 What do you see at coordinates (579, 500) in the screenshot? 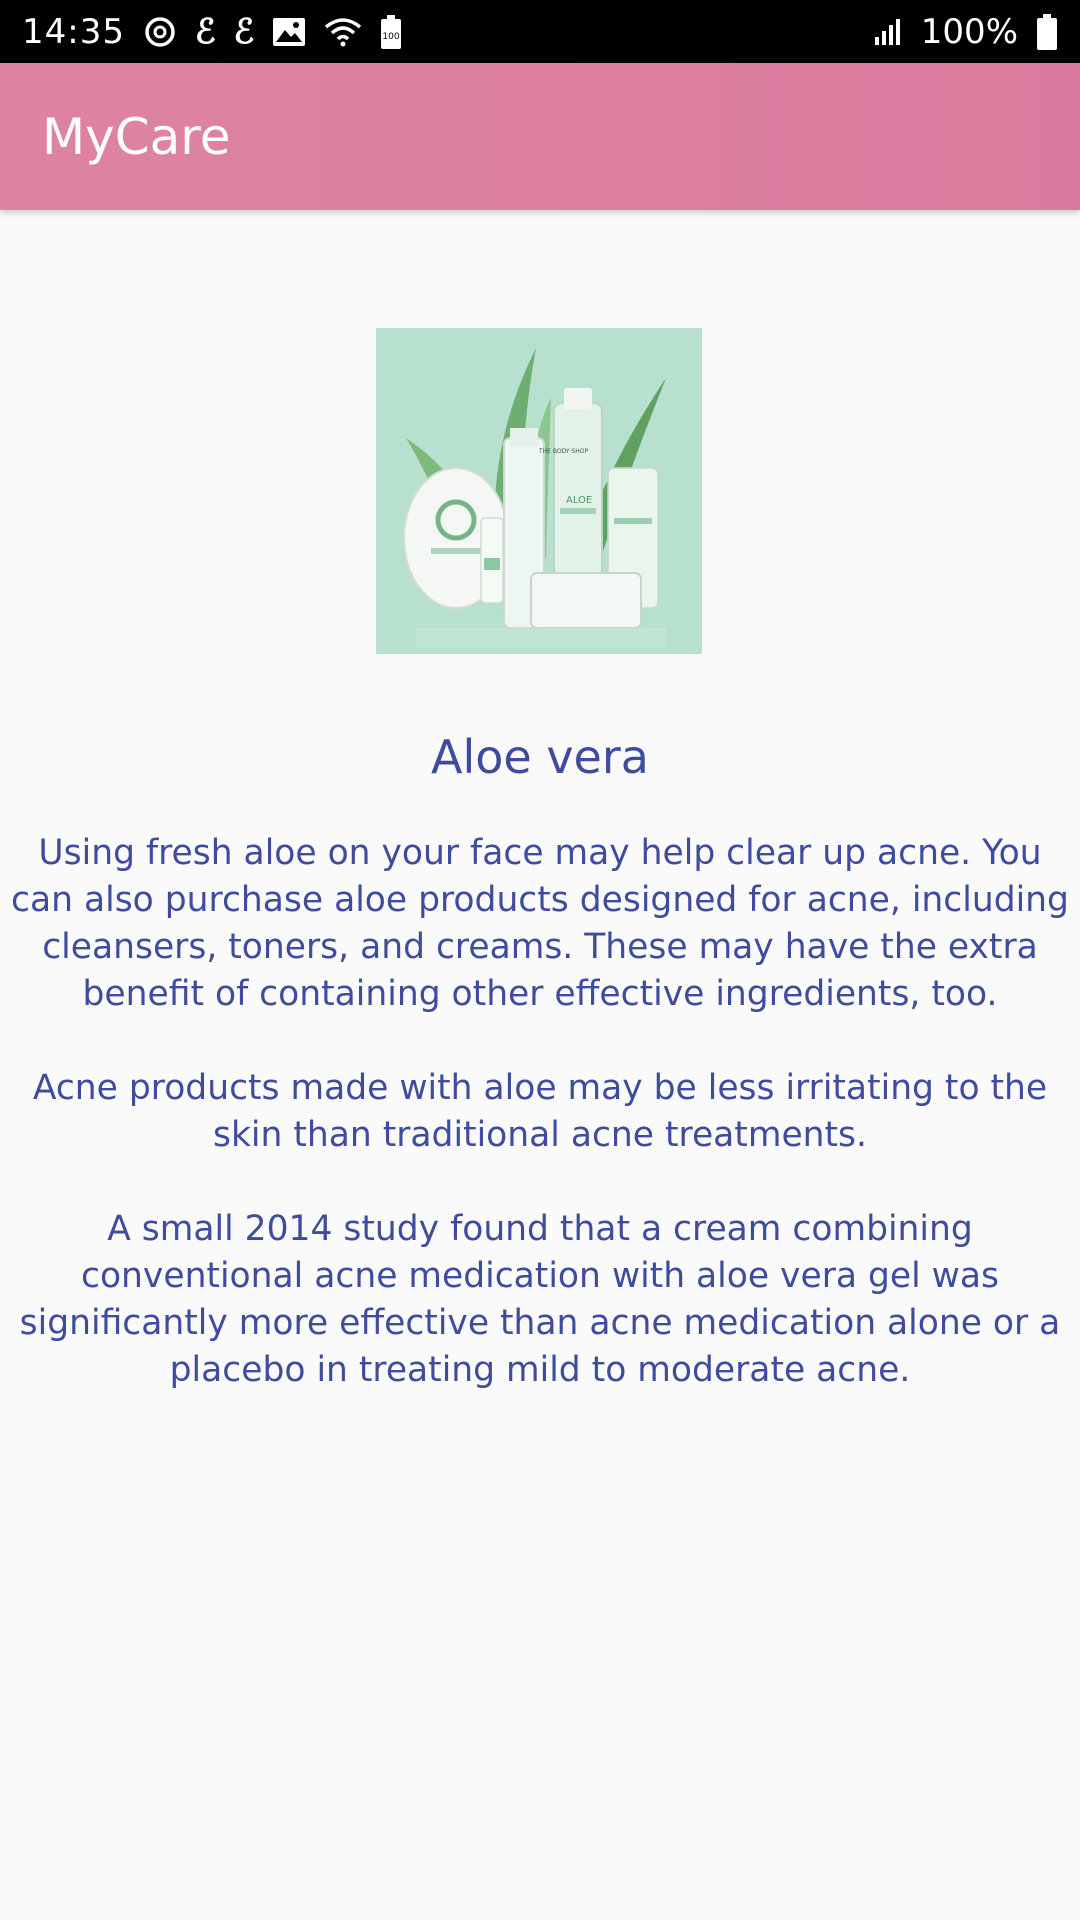
I see `brand-aloe: ALOE` at bounding box center [579, 500].